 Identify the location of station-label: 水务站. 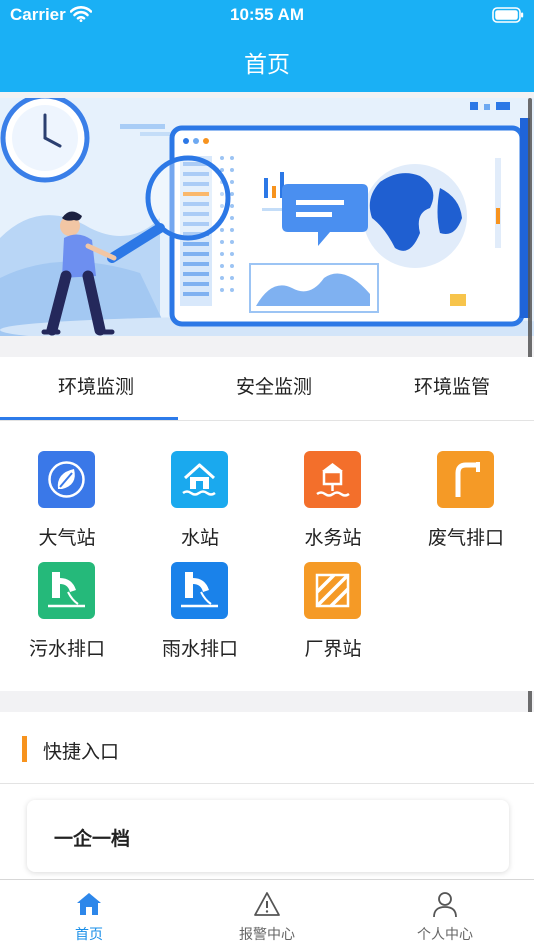
(333, 538).